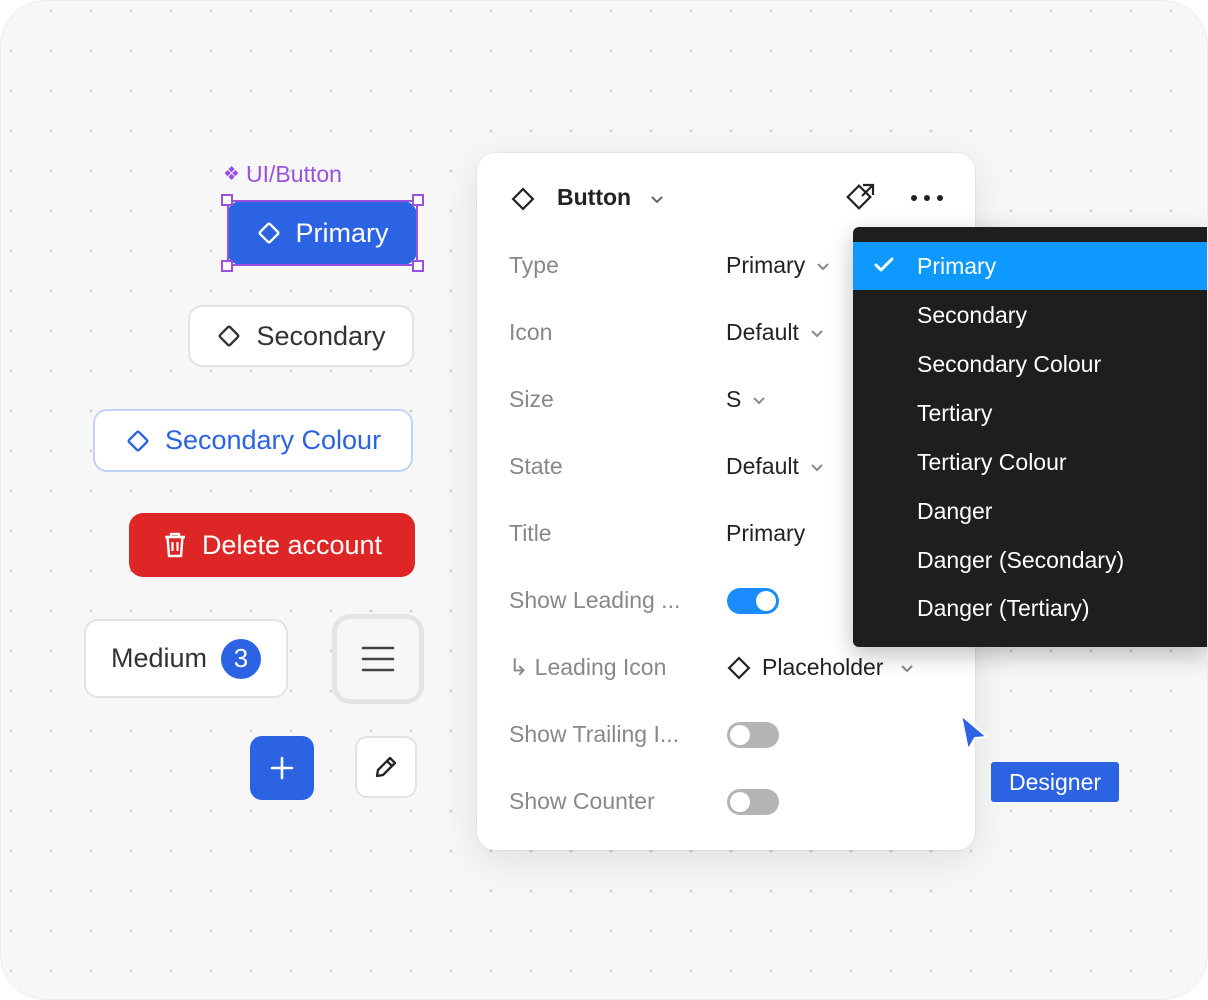 The image size is (1208, 1000). Describe the element at coordinates (227, 266) in the screenshot. I see `resize-handle-bottom-left` at that location.